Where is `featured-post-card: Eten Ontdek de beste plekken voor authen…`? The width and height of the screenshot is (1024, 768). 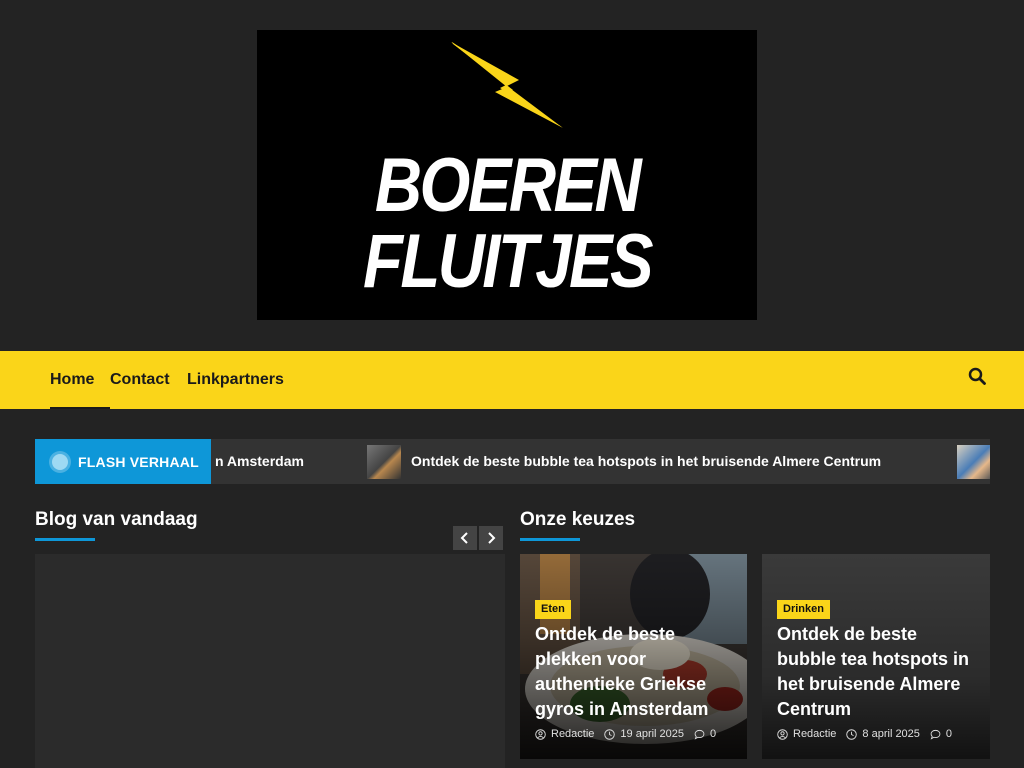 featured-post-card: Eten Ontdek de beste plekken voor authen… is located at coordinates (633, 656).